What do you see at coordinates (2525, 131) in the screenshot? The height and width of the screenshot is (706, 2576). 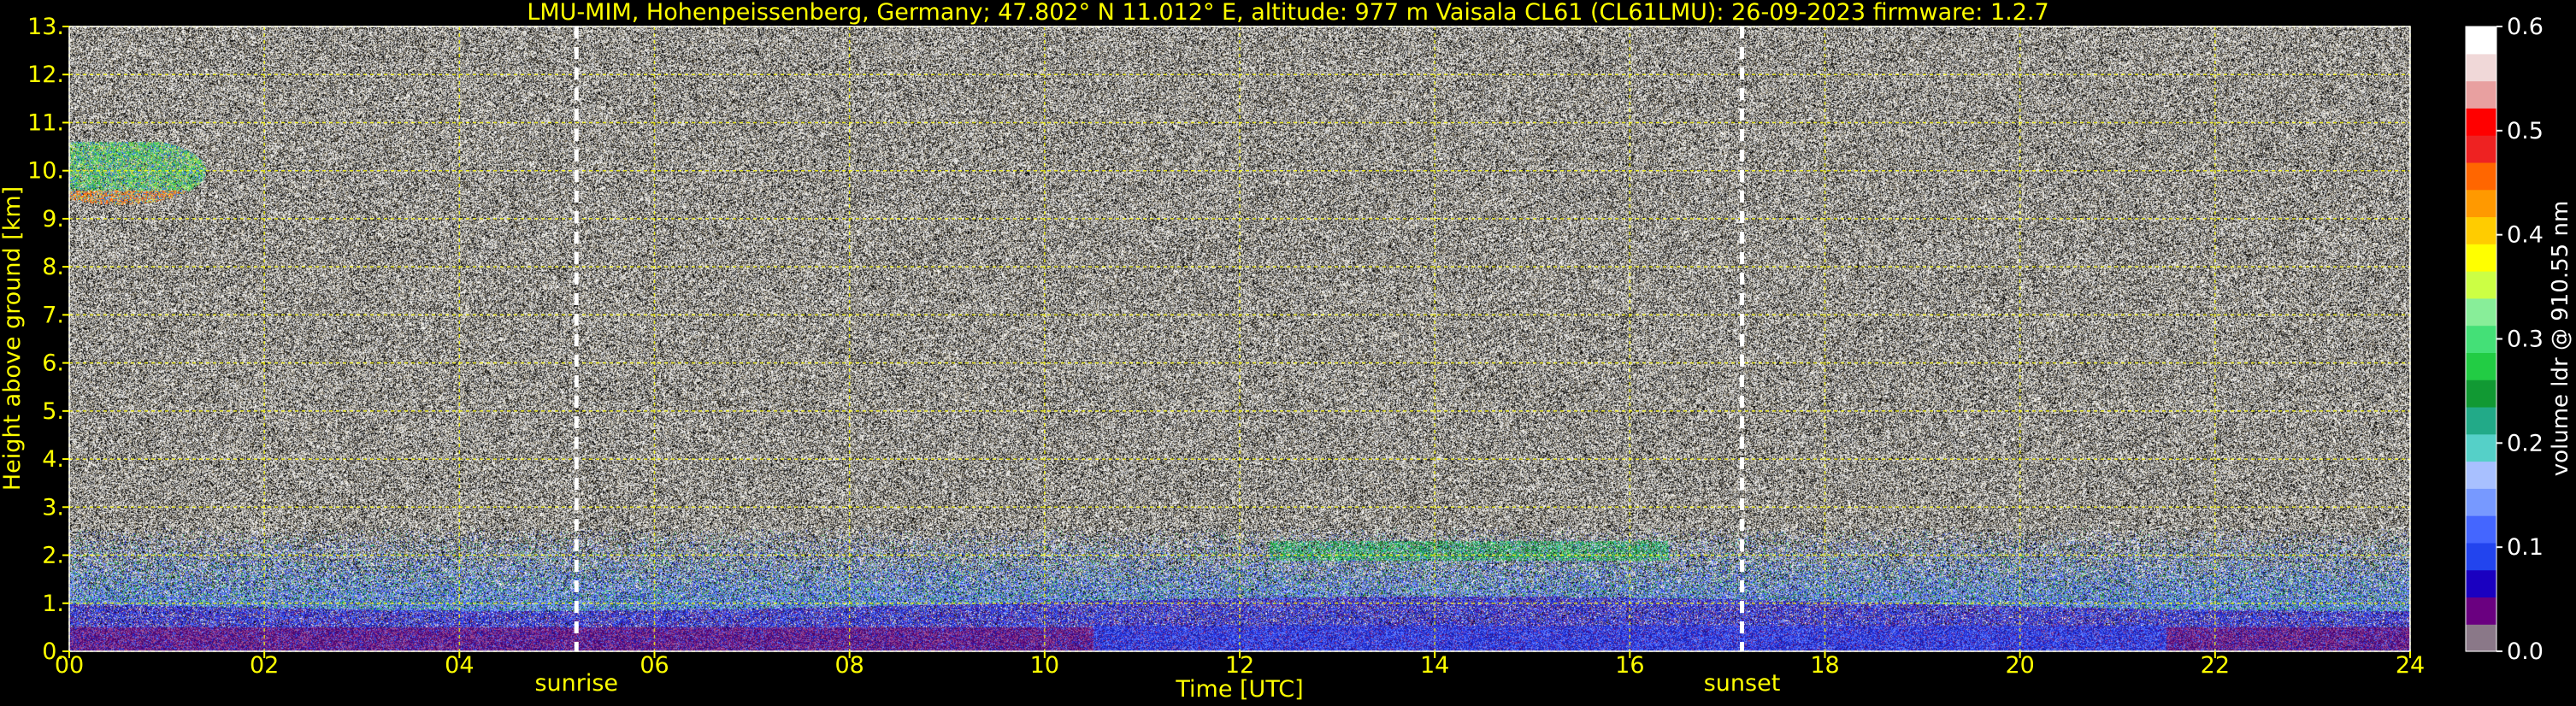 I see `colorbar-tick-label: 0.5` at bounding box center [2525, 131].